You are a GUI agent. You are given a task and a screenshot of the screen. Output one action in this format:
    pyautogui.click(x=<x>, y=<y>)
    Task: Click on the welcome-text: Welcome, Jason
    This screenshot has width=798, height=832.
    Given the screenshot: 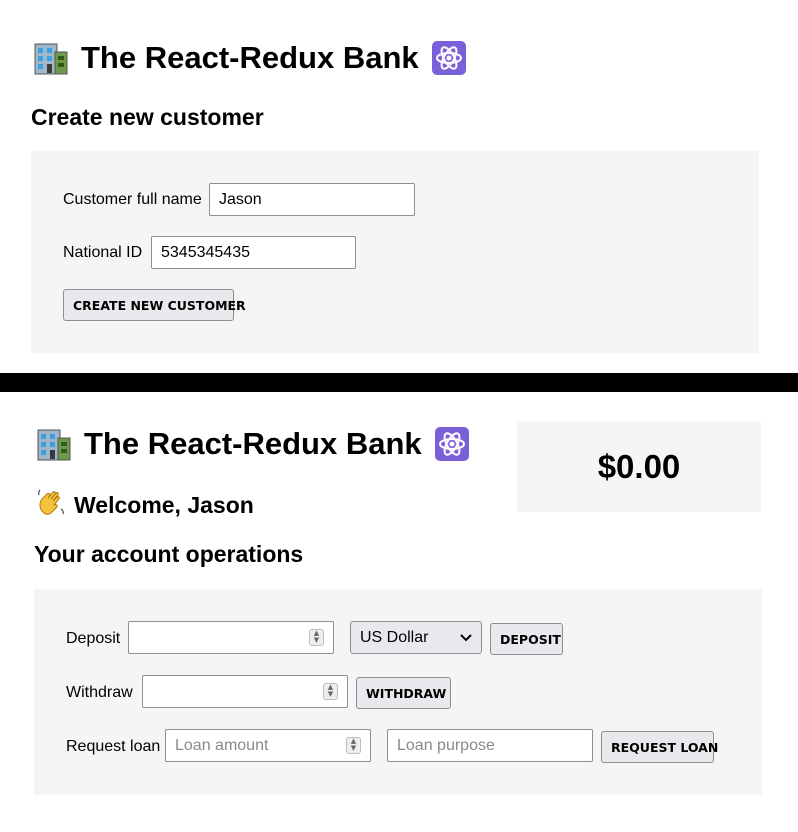 What is the action you would take?
    pyautogui.click(x=164, y=504)
    